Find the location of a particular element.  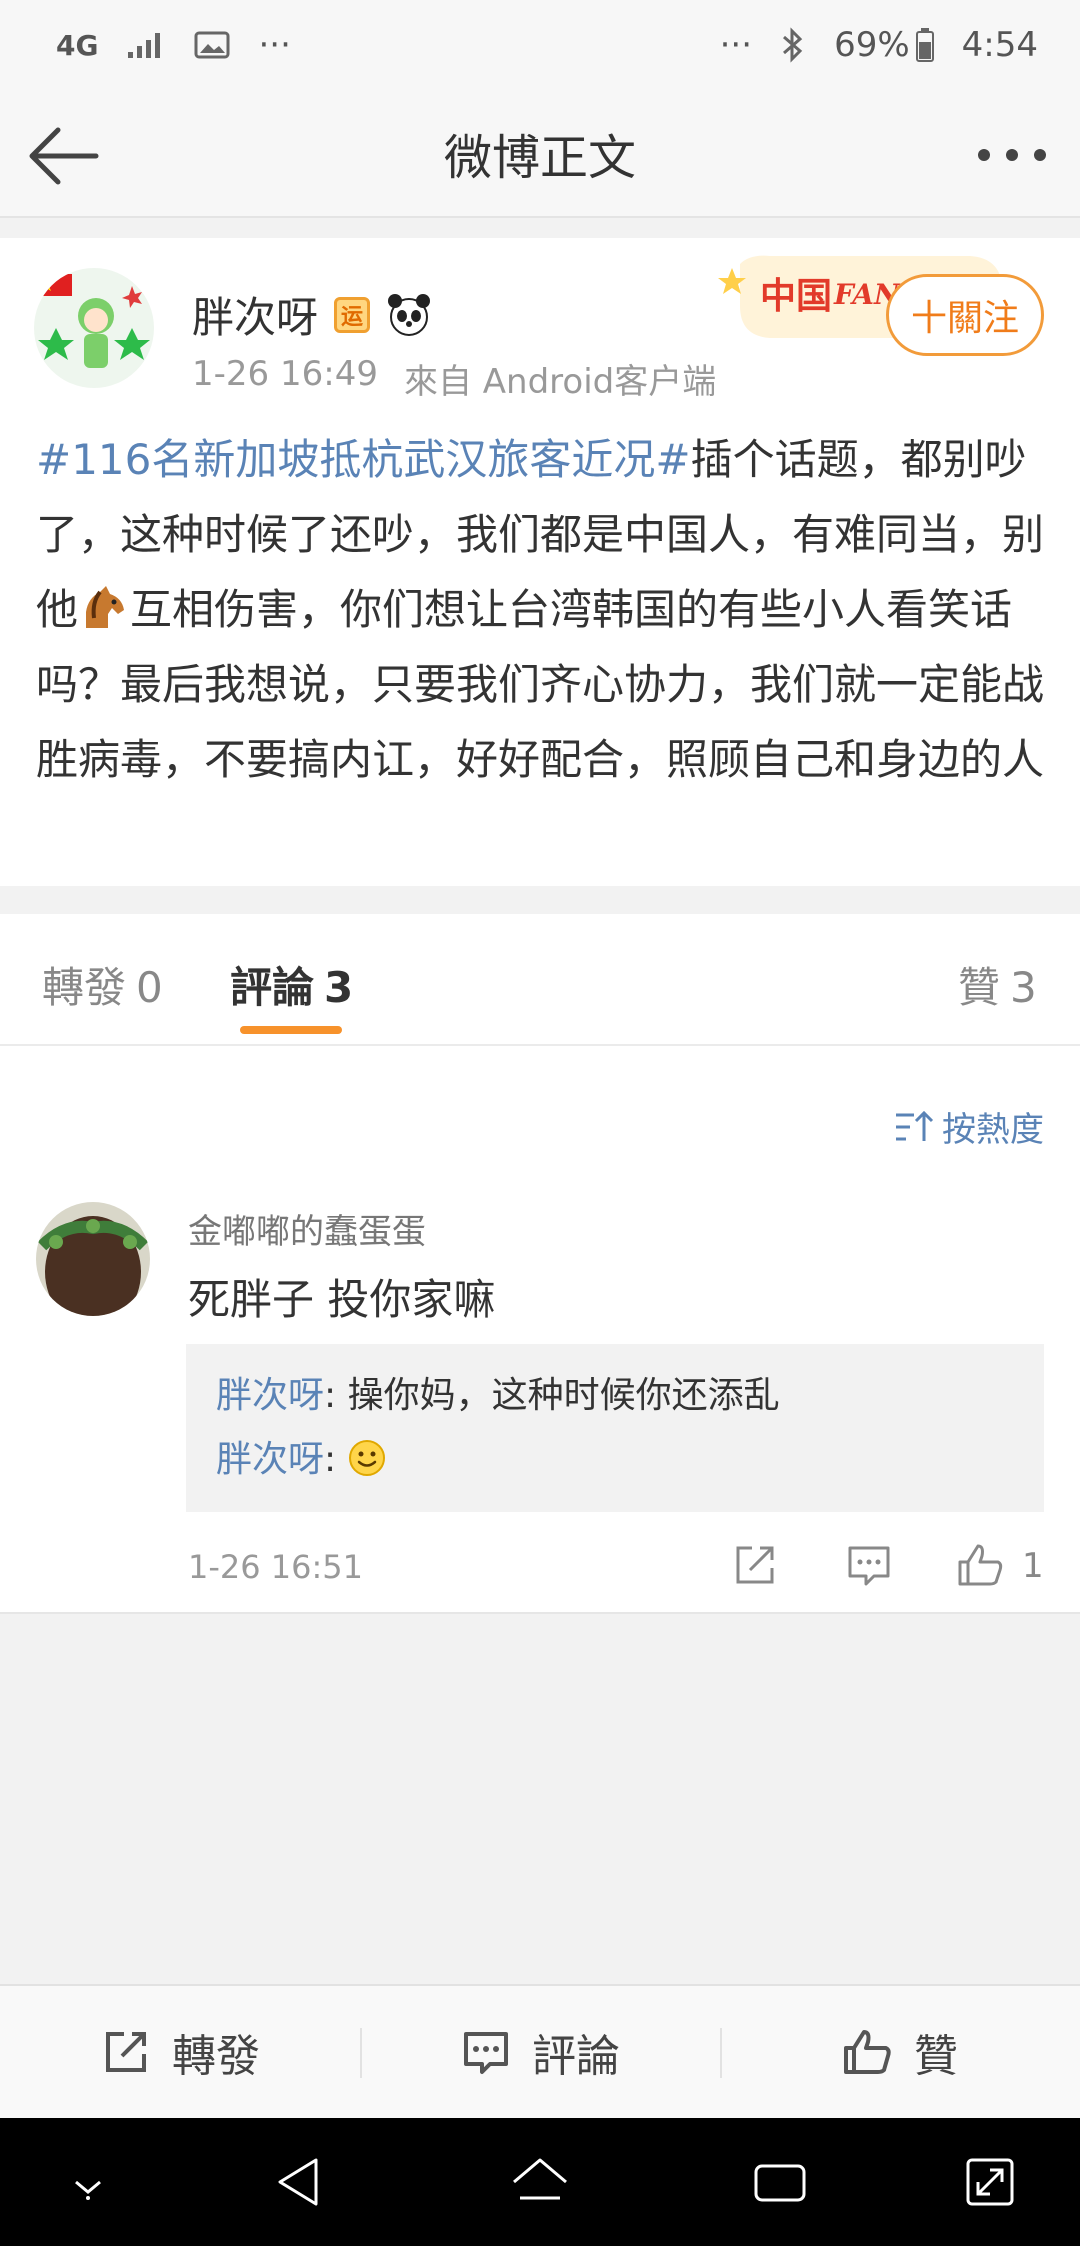

reply-item: 胖次呀: 操你妈，这种时候你还添乱 is located at coordinates (615, 1396).